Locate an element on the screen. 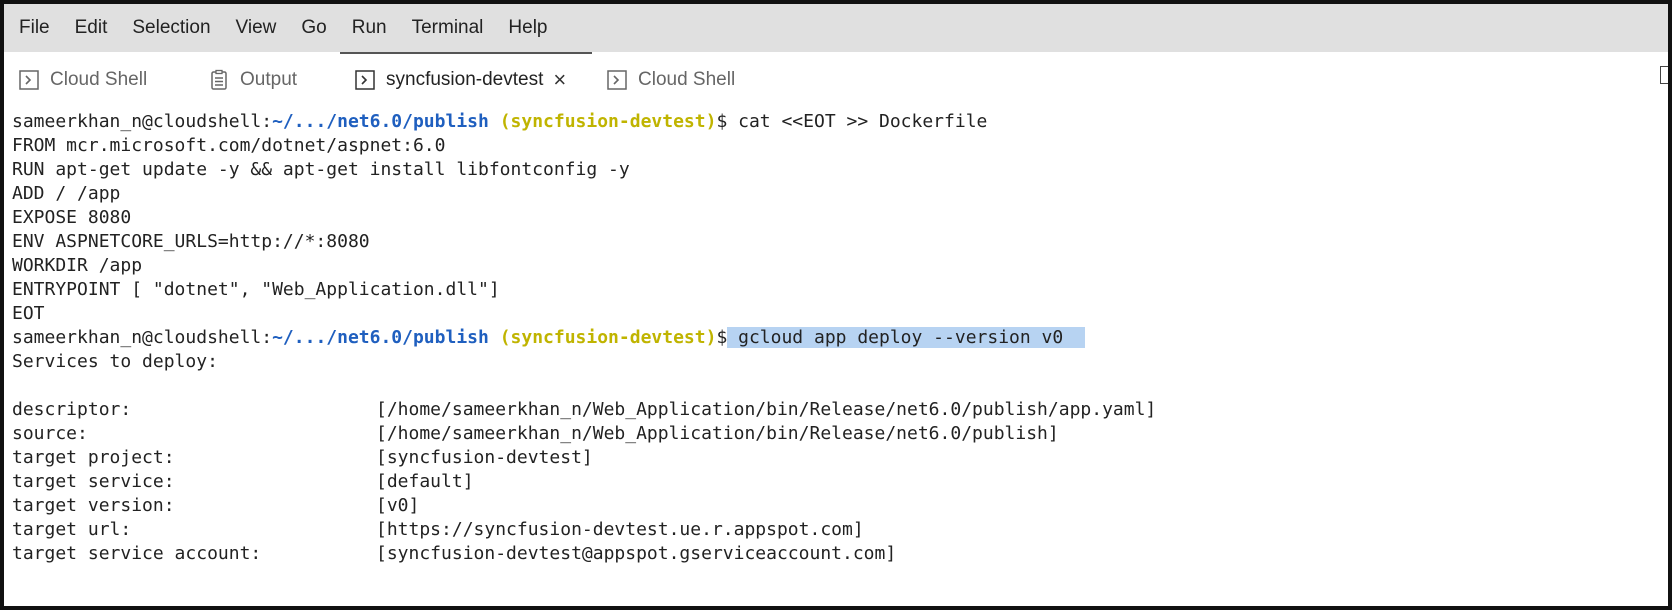  close-icon: × is located at coordinates (559, 80).